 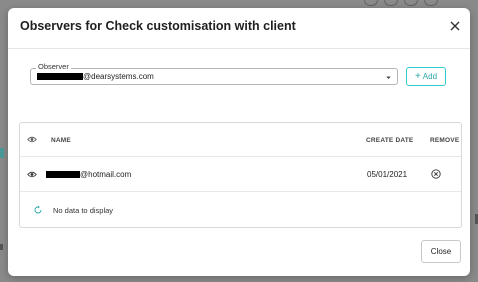 What do you see at coordinates (214, 73) in the screenshot?
I see `observer-select: Observer @dearsystems.com` at bounding box center [214, 73].